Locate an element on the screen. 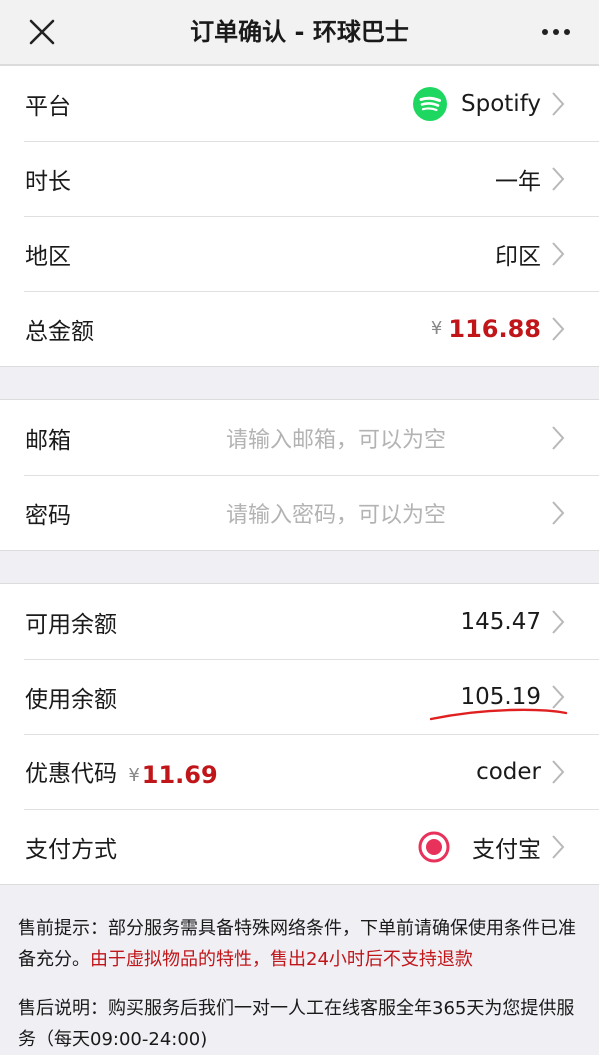 The height and width of the screenshot is (1055, 599). radio-selected-icon is located at coordinates (434, 847).